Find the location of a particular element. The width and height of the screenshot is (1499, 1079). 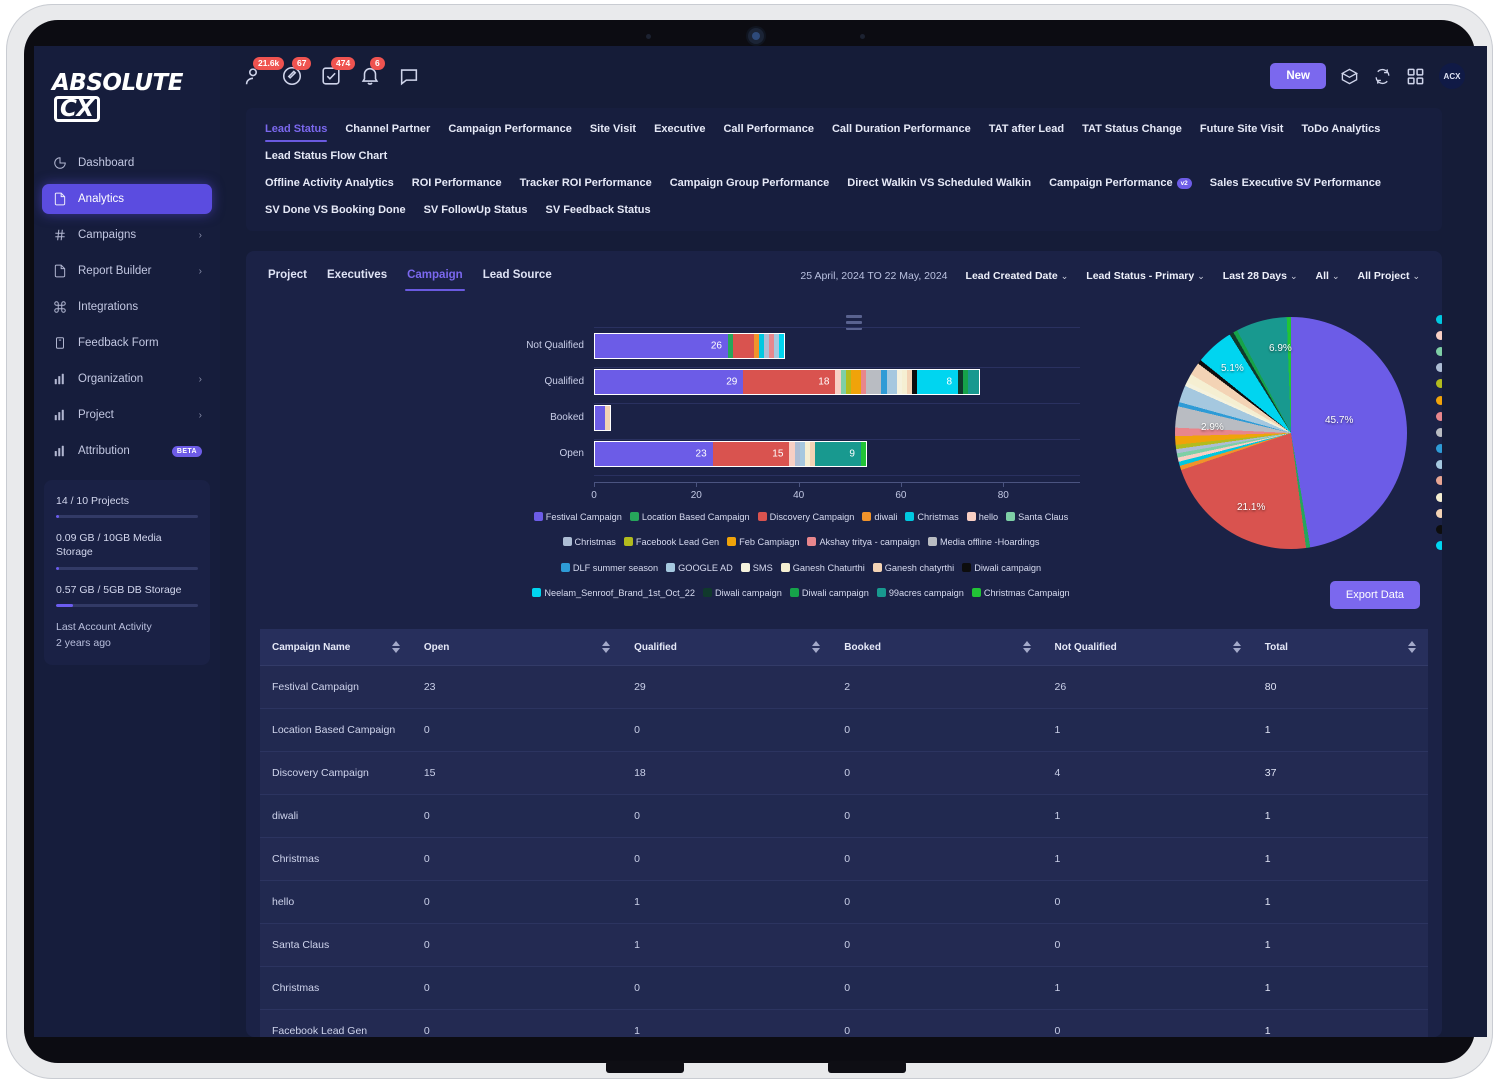

tab-sales-executive-sv-performance: Sales Executive SV Performance is located at coordinates (1295, 184).